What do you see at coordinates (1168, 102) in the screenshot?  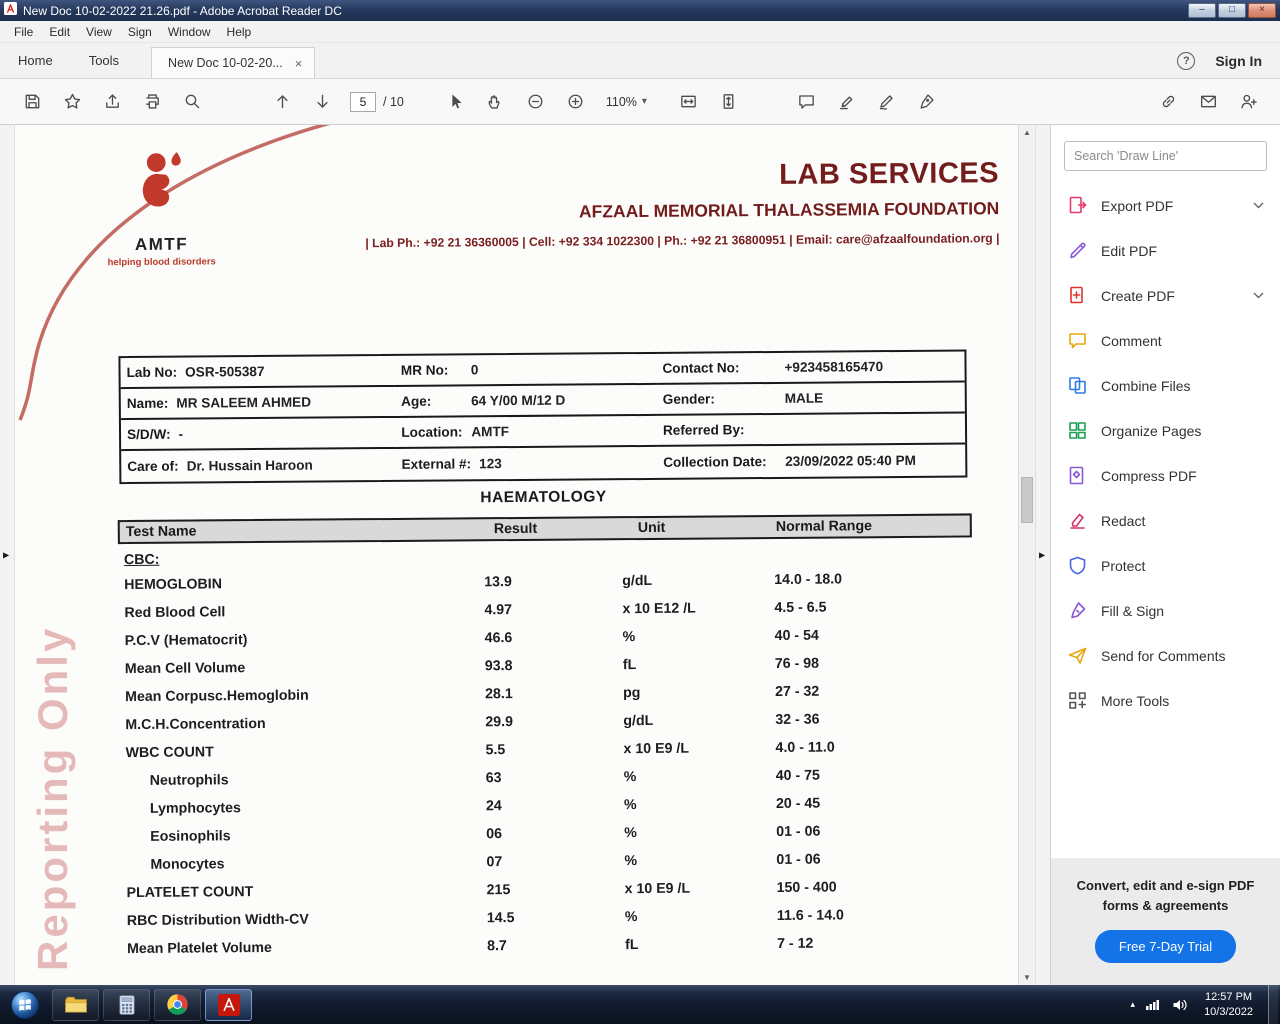 I see `share-link-button` at bounding box center [1168, 102].